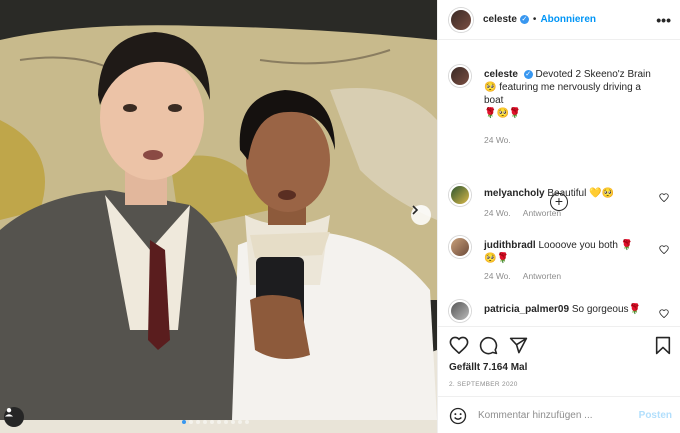  I want to click on comment-username: judithbradl, so click(510, 245).